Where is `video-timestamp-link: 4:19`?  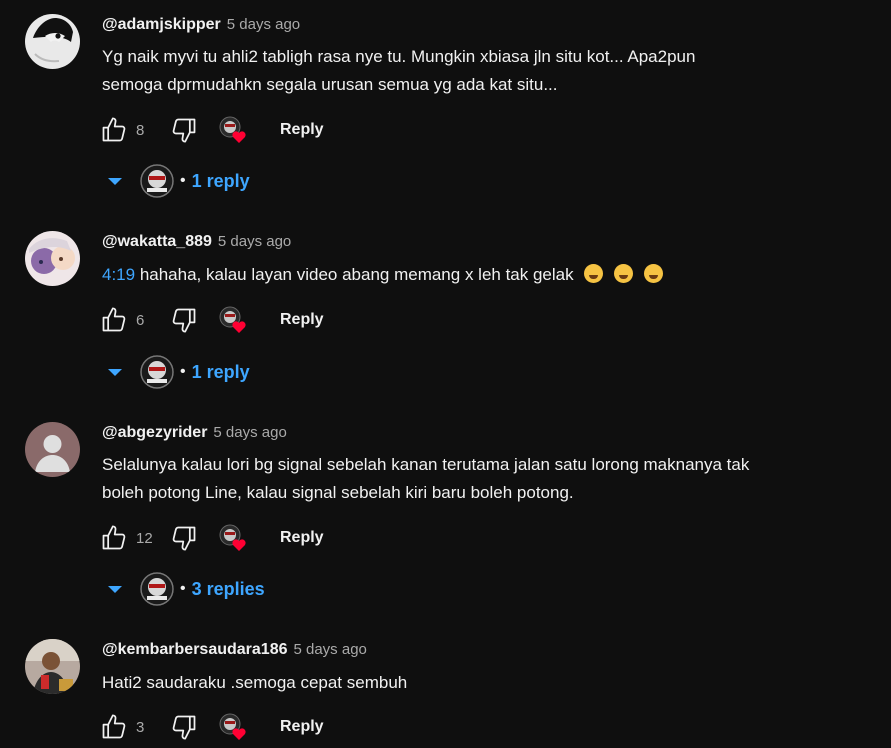 video-timestamp-link: 4:19 is located at coordinates (118, 274).